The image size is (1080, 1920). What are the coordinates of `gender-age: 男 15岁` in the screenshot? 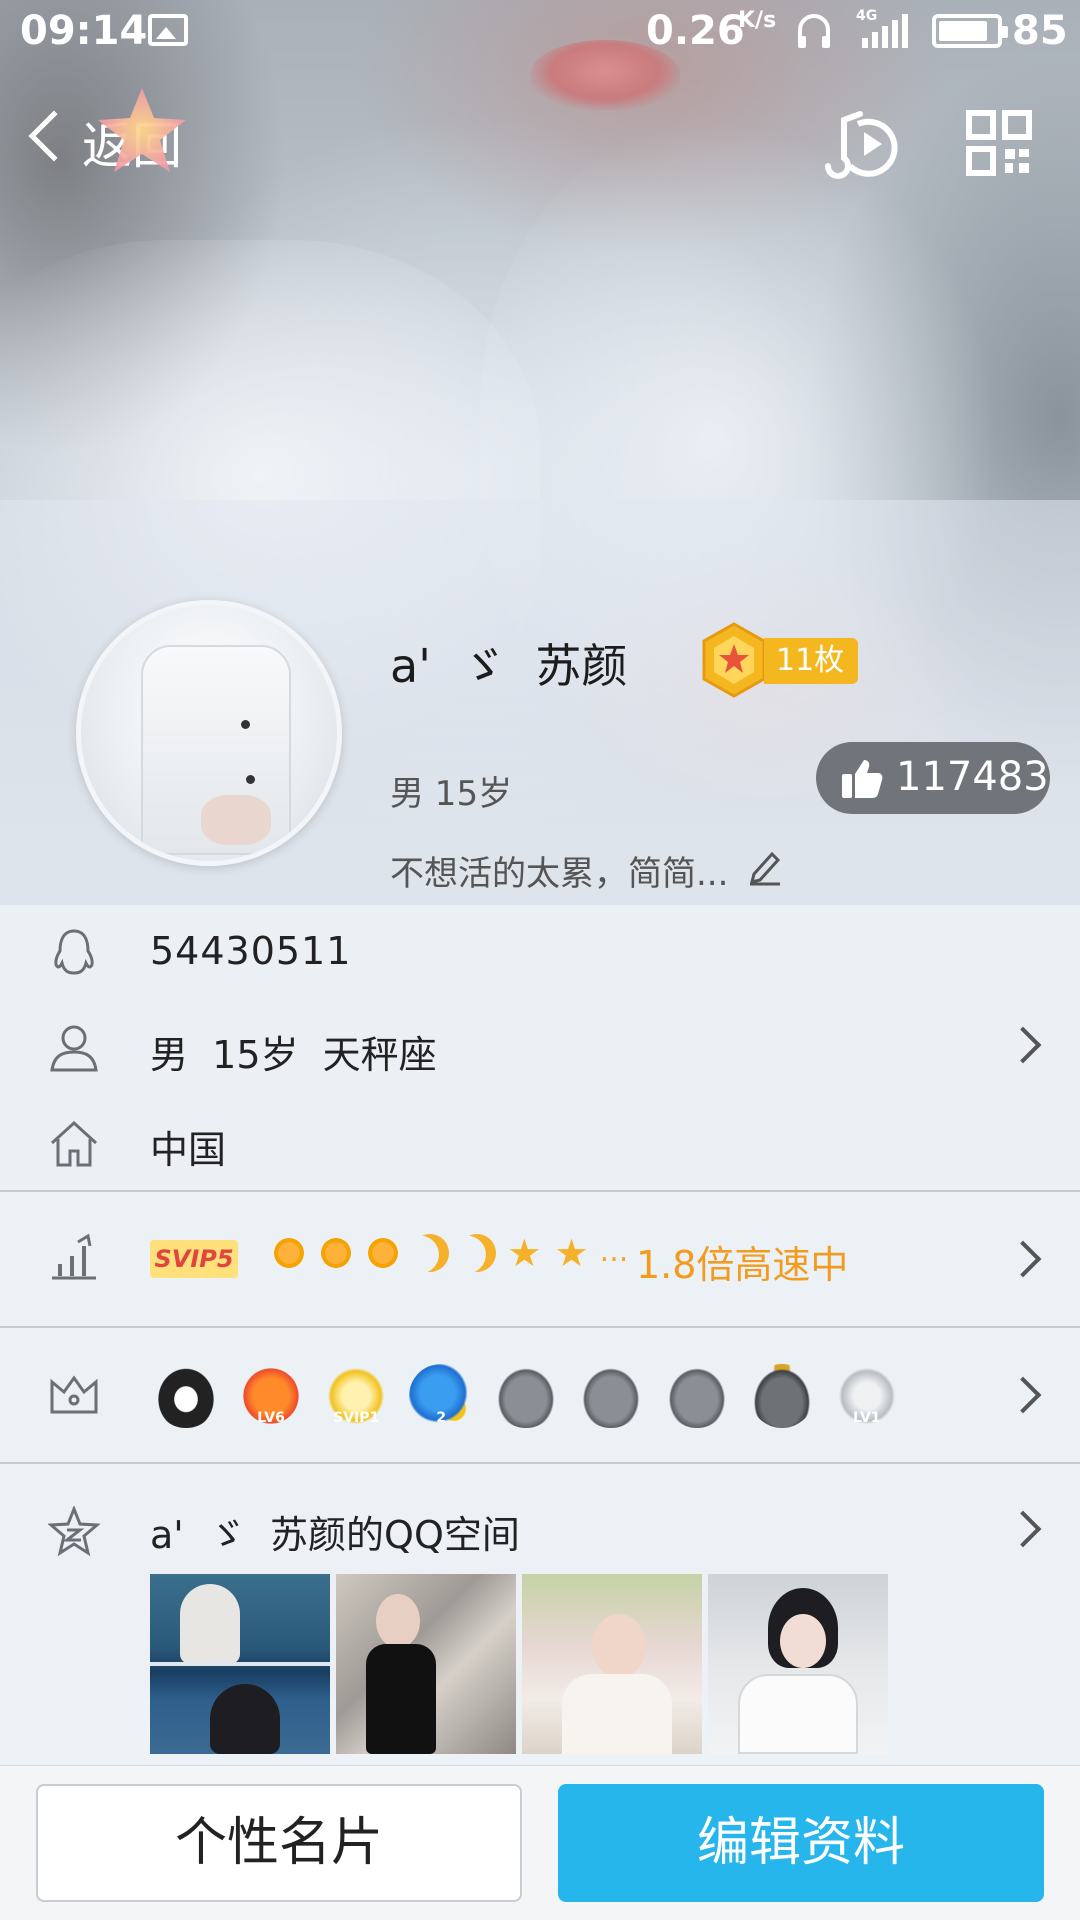 It's located at (451, 794).